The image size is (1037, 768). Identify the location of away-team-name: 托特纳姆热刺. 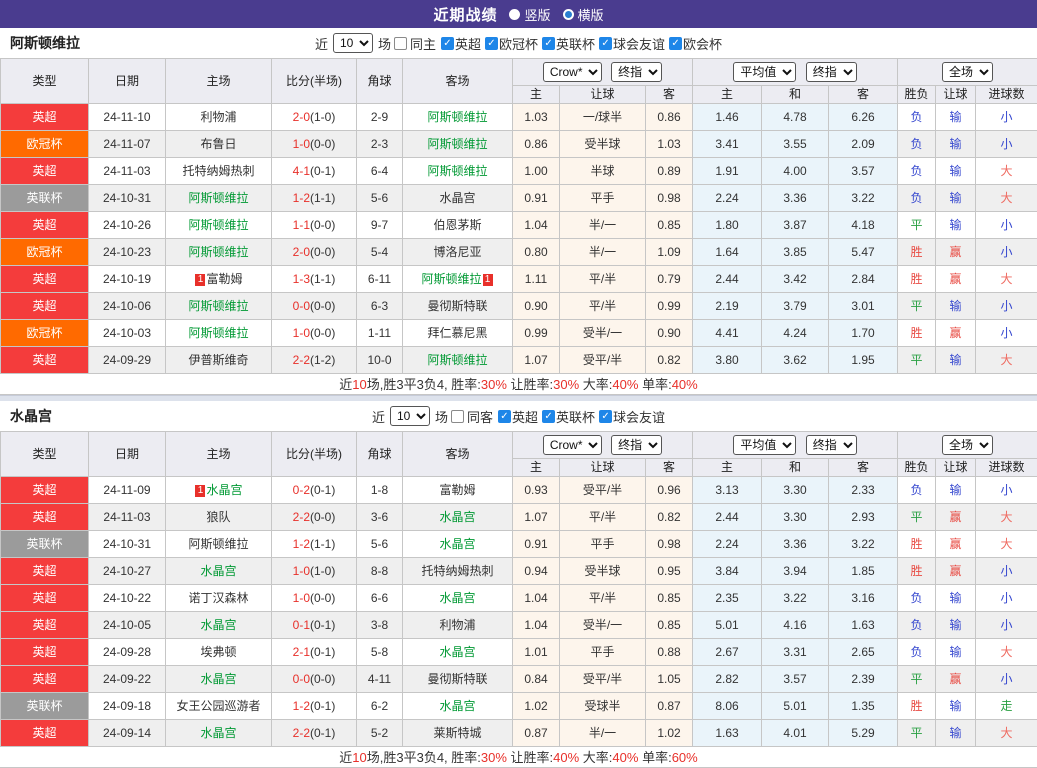
(457, 571).